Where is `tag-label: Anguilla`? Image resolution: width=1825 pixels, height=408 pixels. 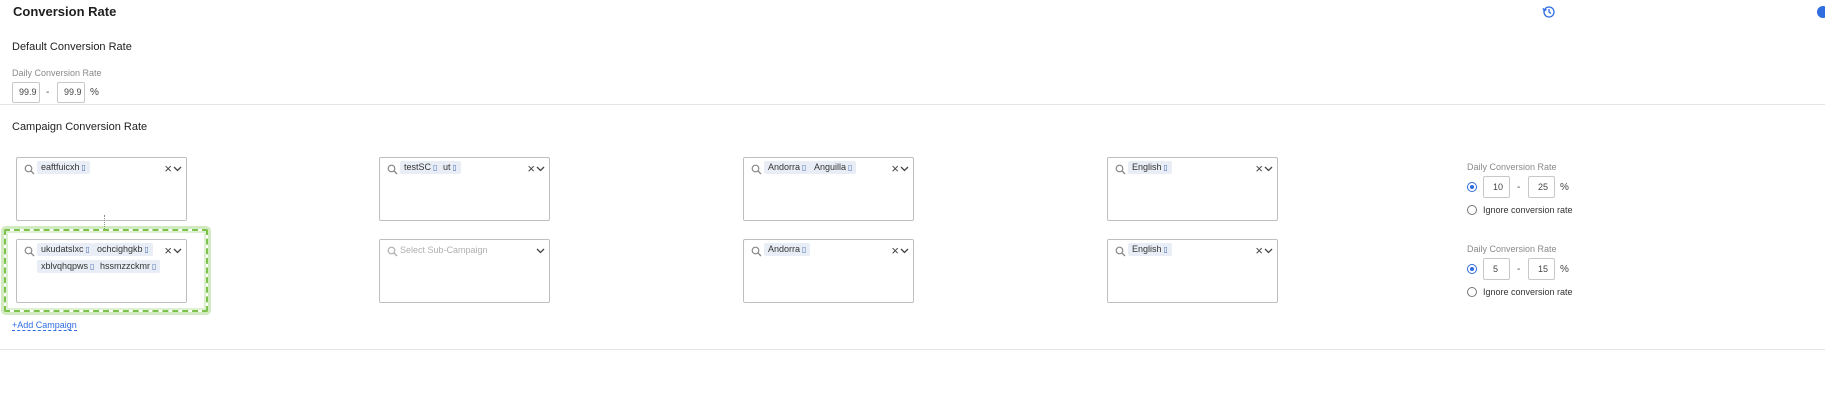 tag-label: Anguilla is located at coordinates (830, 167).